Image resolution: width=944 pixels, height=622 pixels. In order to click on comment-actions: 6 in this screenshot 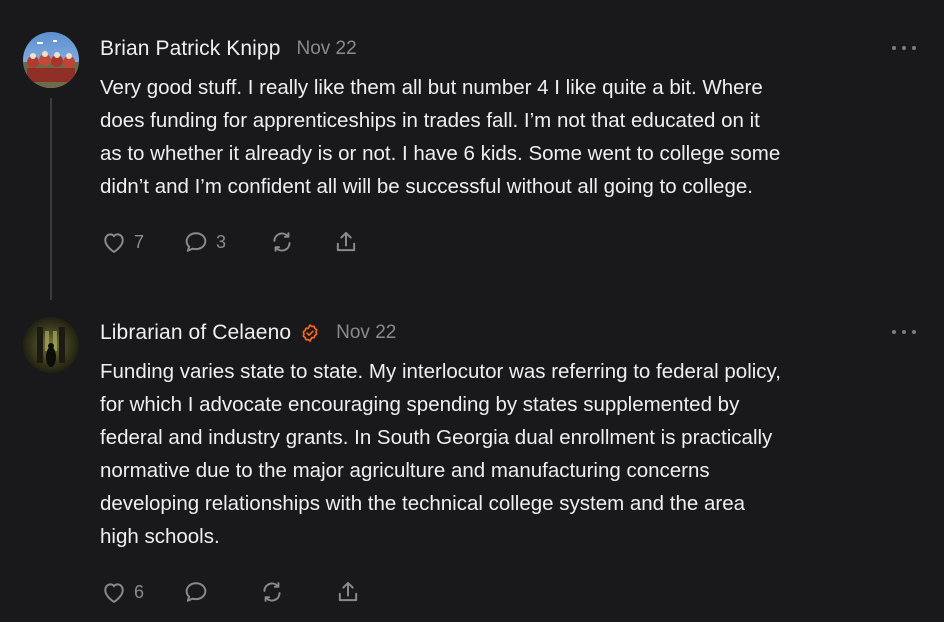, I will do `click(231, 592)`.